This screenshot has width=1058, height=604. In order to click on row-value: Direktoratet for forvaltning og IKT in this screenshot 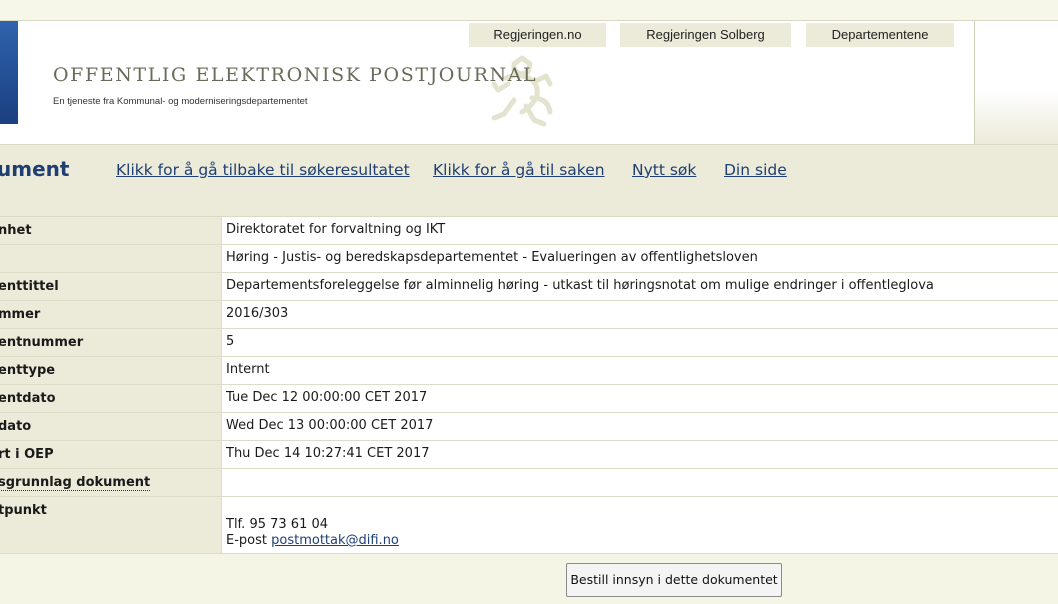, I will do `click(336, 229)`.